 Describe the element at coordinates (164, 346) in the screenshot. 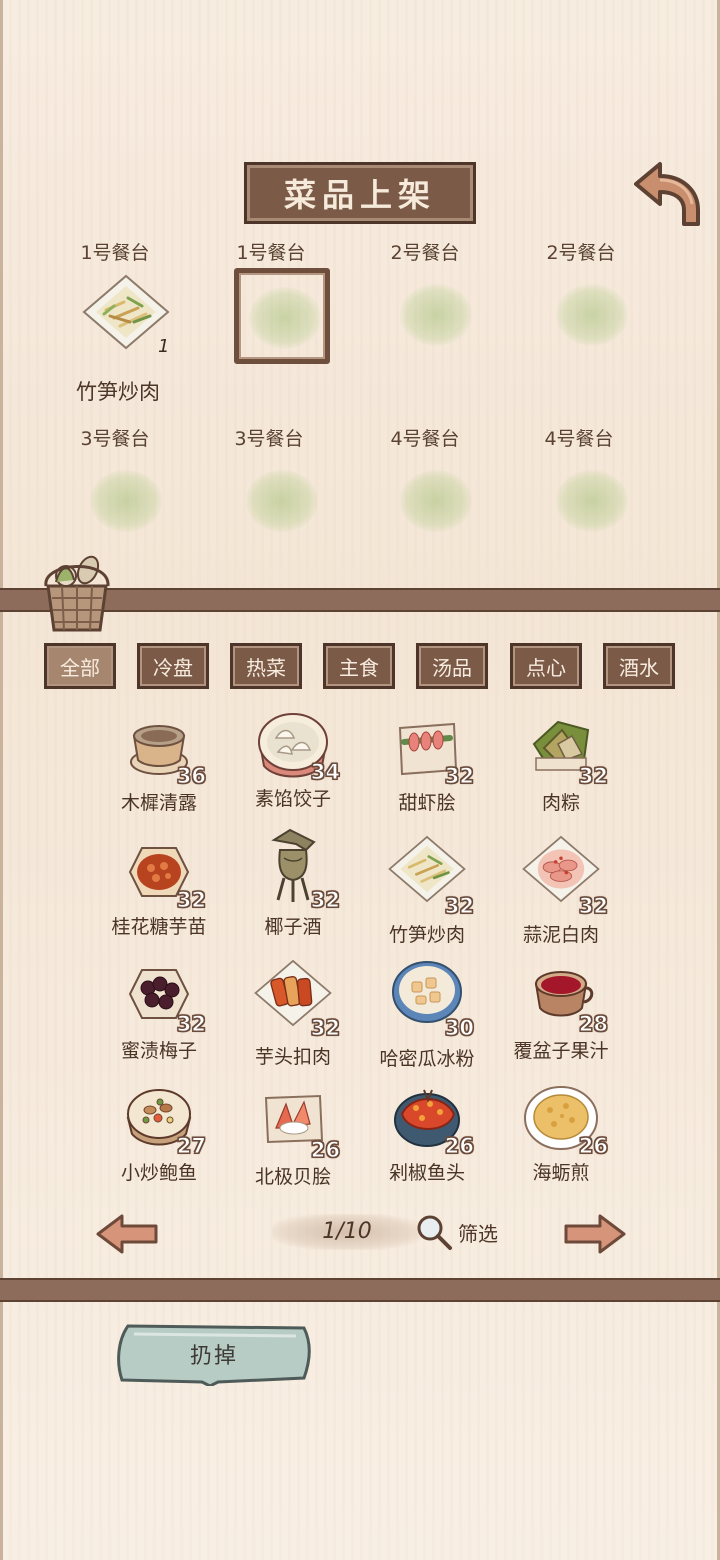

I see `counter-dish-count: 1` at that location.